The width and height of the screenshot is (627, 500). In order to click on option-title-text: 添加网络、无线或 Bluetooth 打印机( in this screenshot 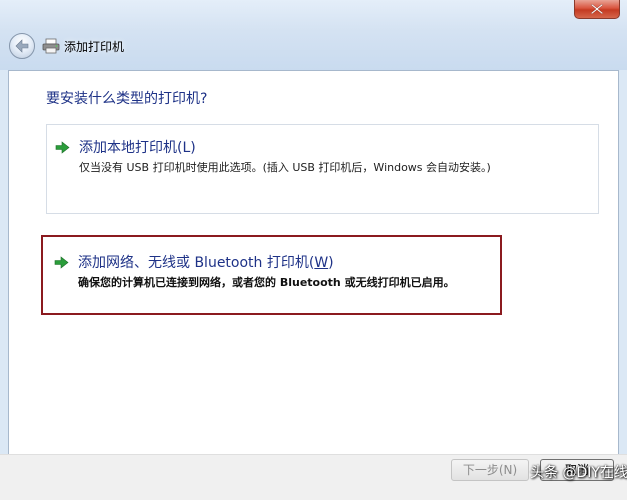, I will do `click(196, 263)`.